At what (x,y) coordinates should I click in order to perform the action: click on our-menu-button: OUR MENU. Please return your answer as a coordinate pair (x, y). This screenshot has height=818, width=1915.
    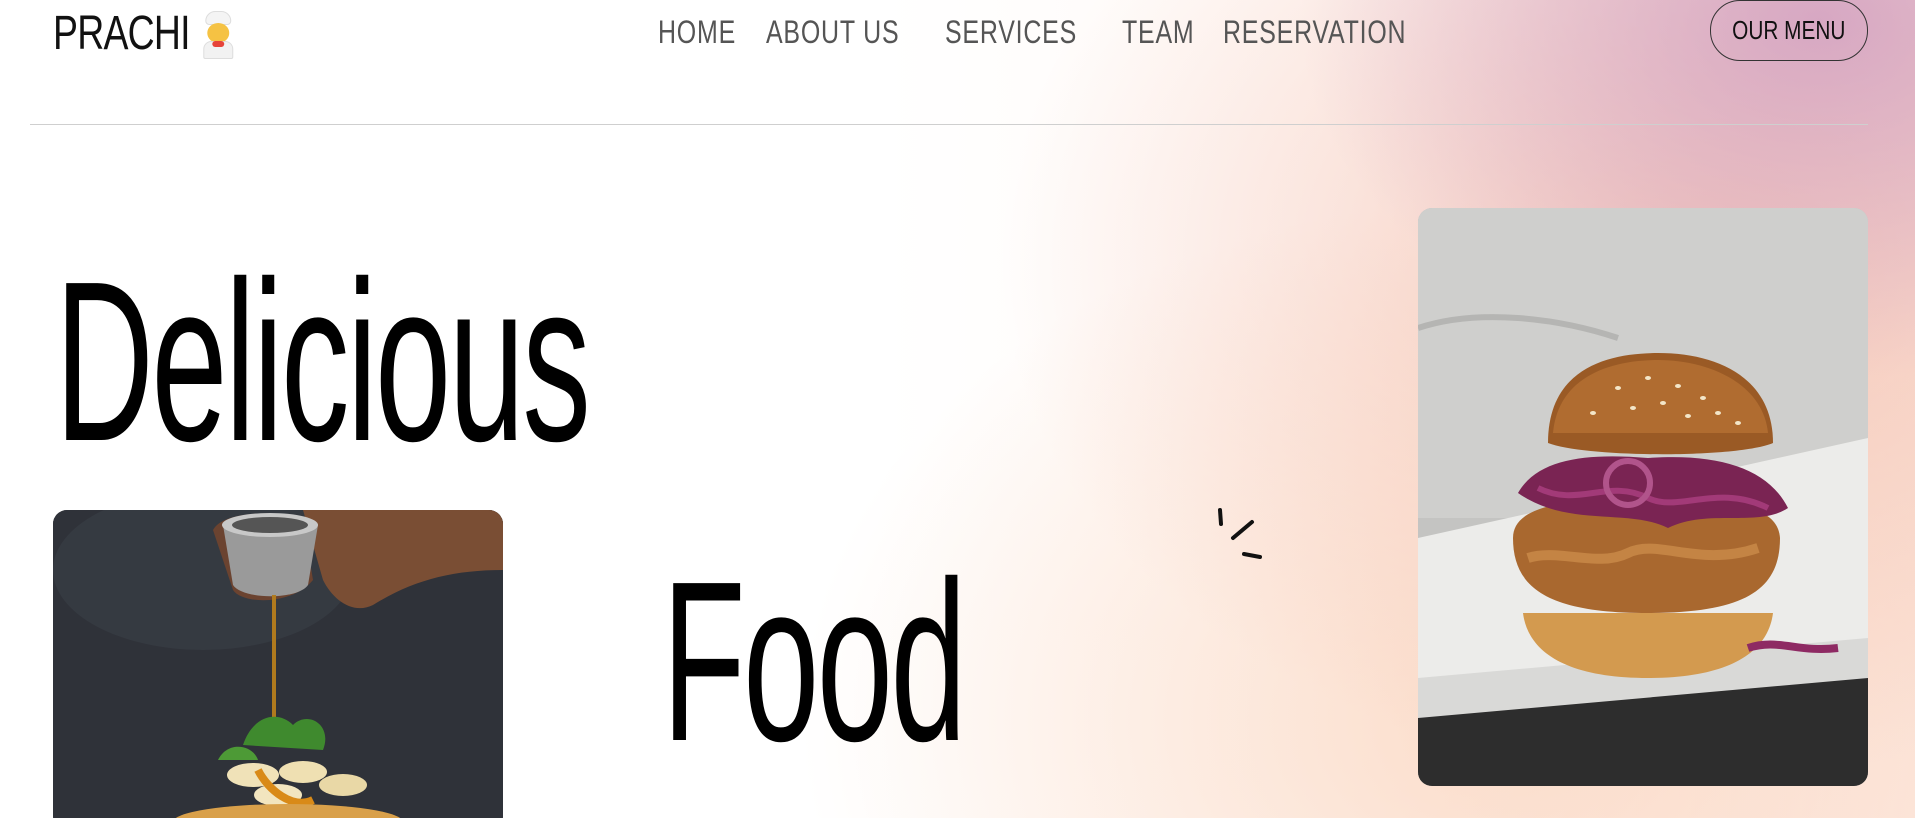
    Looking at the image, I should click on (1789, 30).